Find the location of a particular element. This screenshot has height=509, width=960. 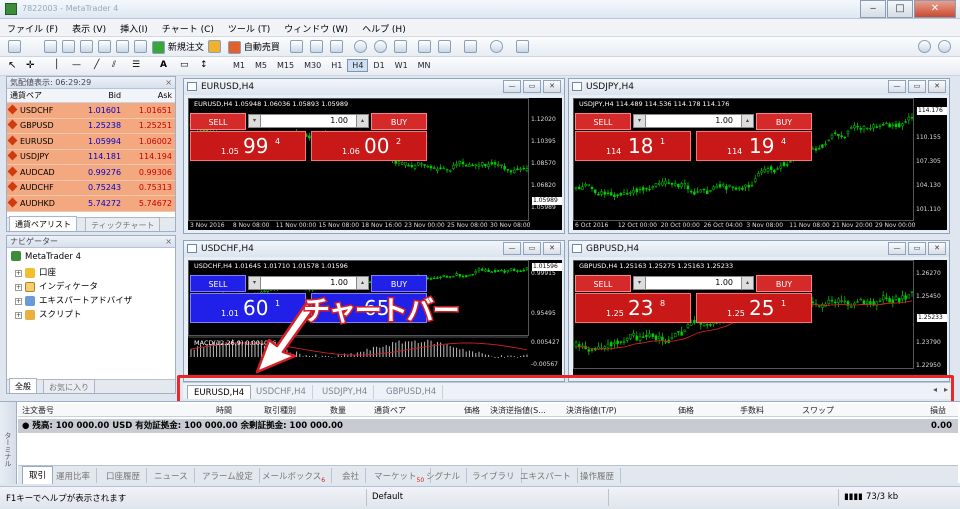

menu-view: 表示 (V) is located at coordinates (89, 27).